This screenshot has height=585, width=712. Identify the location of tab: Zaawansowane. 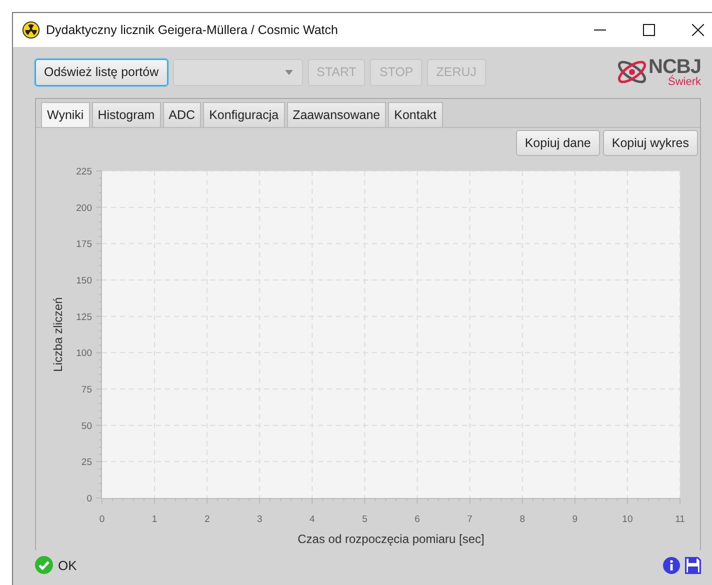
(336, 114).